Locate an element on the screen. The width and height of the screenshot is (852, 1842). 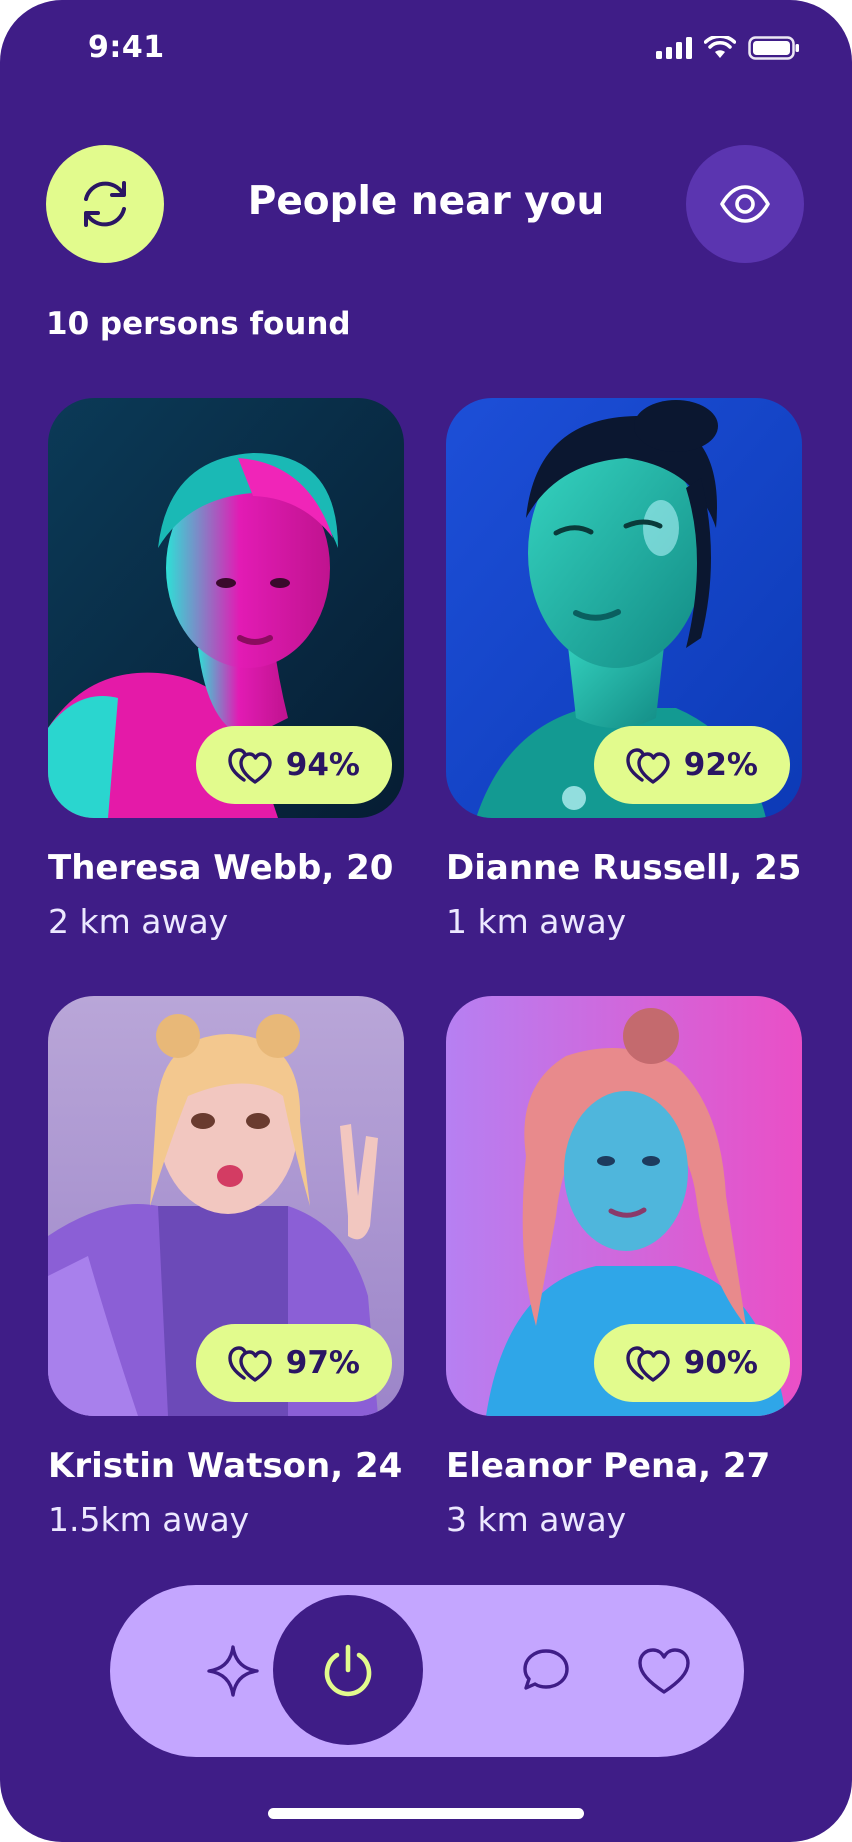
sparkle-icon is located at coordinates (233, 1671).